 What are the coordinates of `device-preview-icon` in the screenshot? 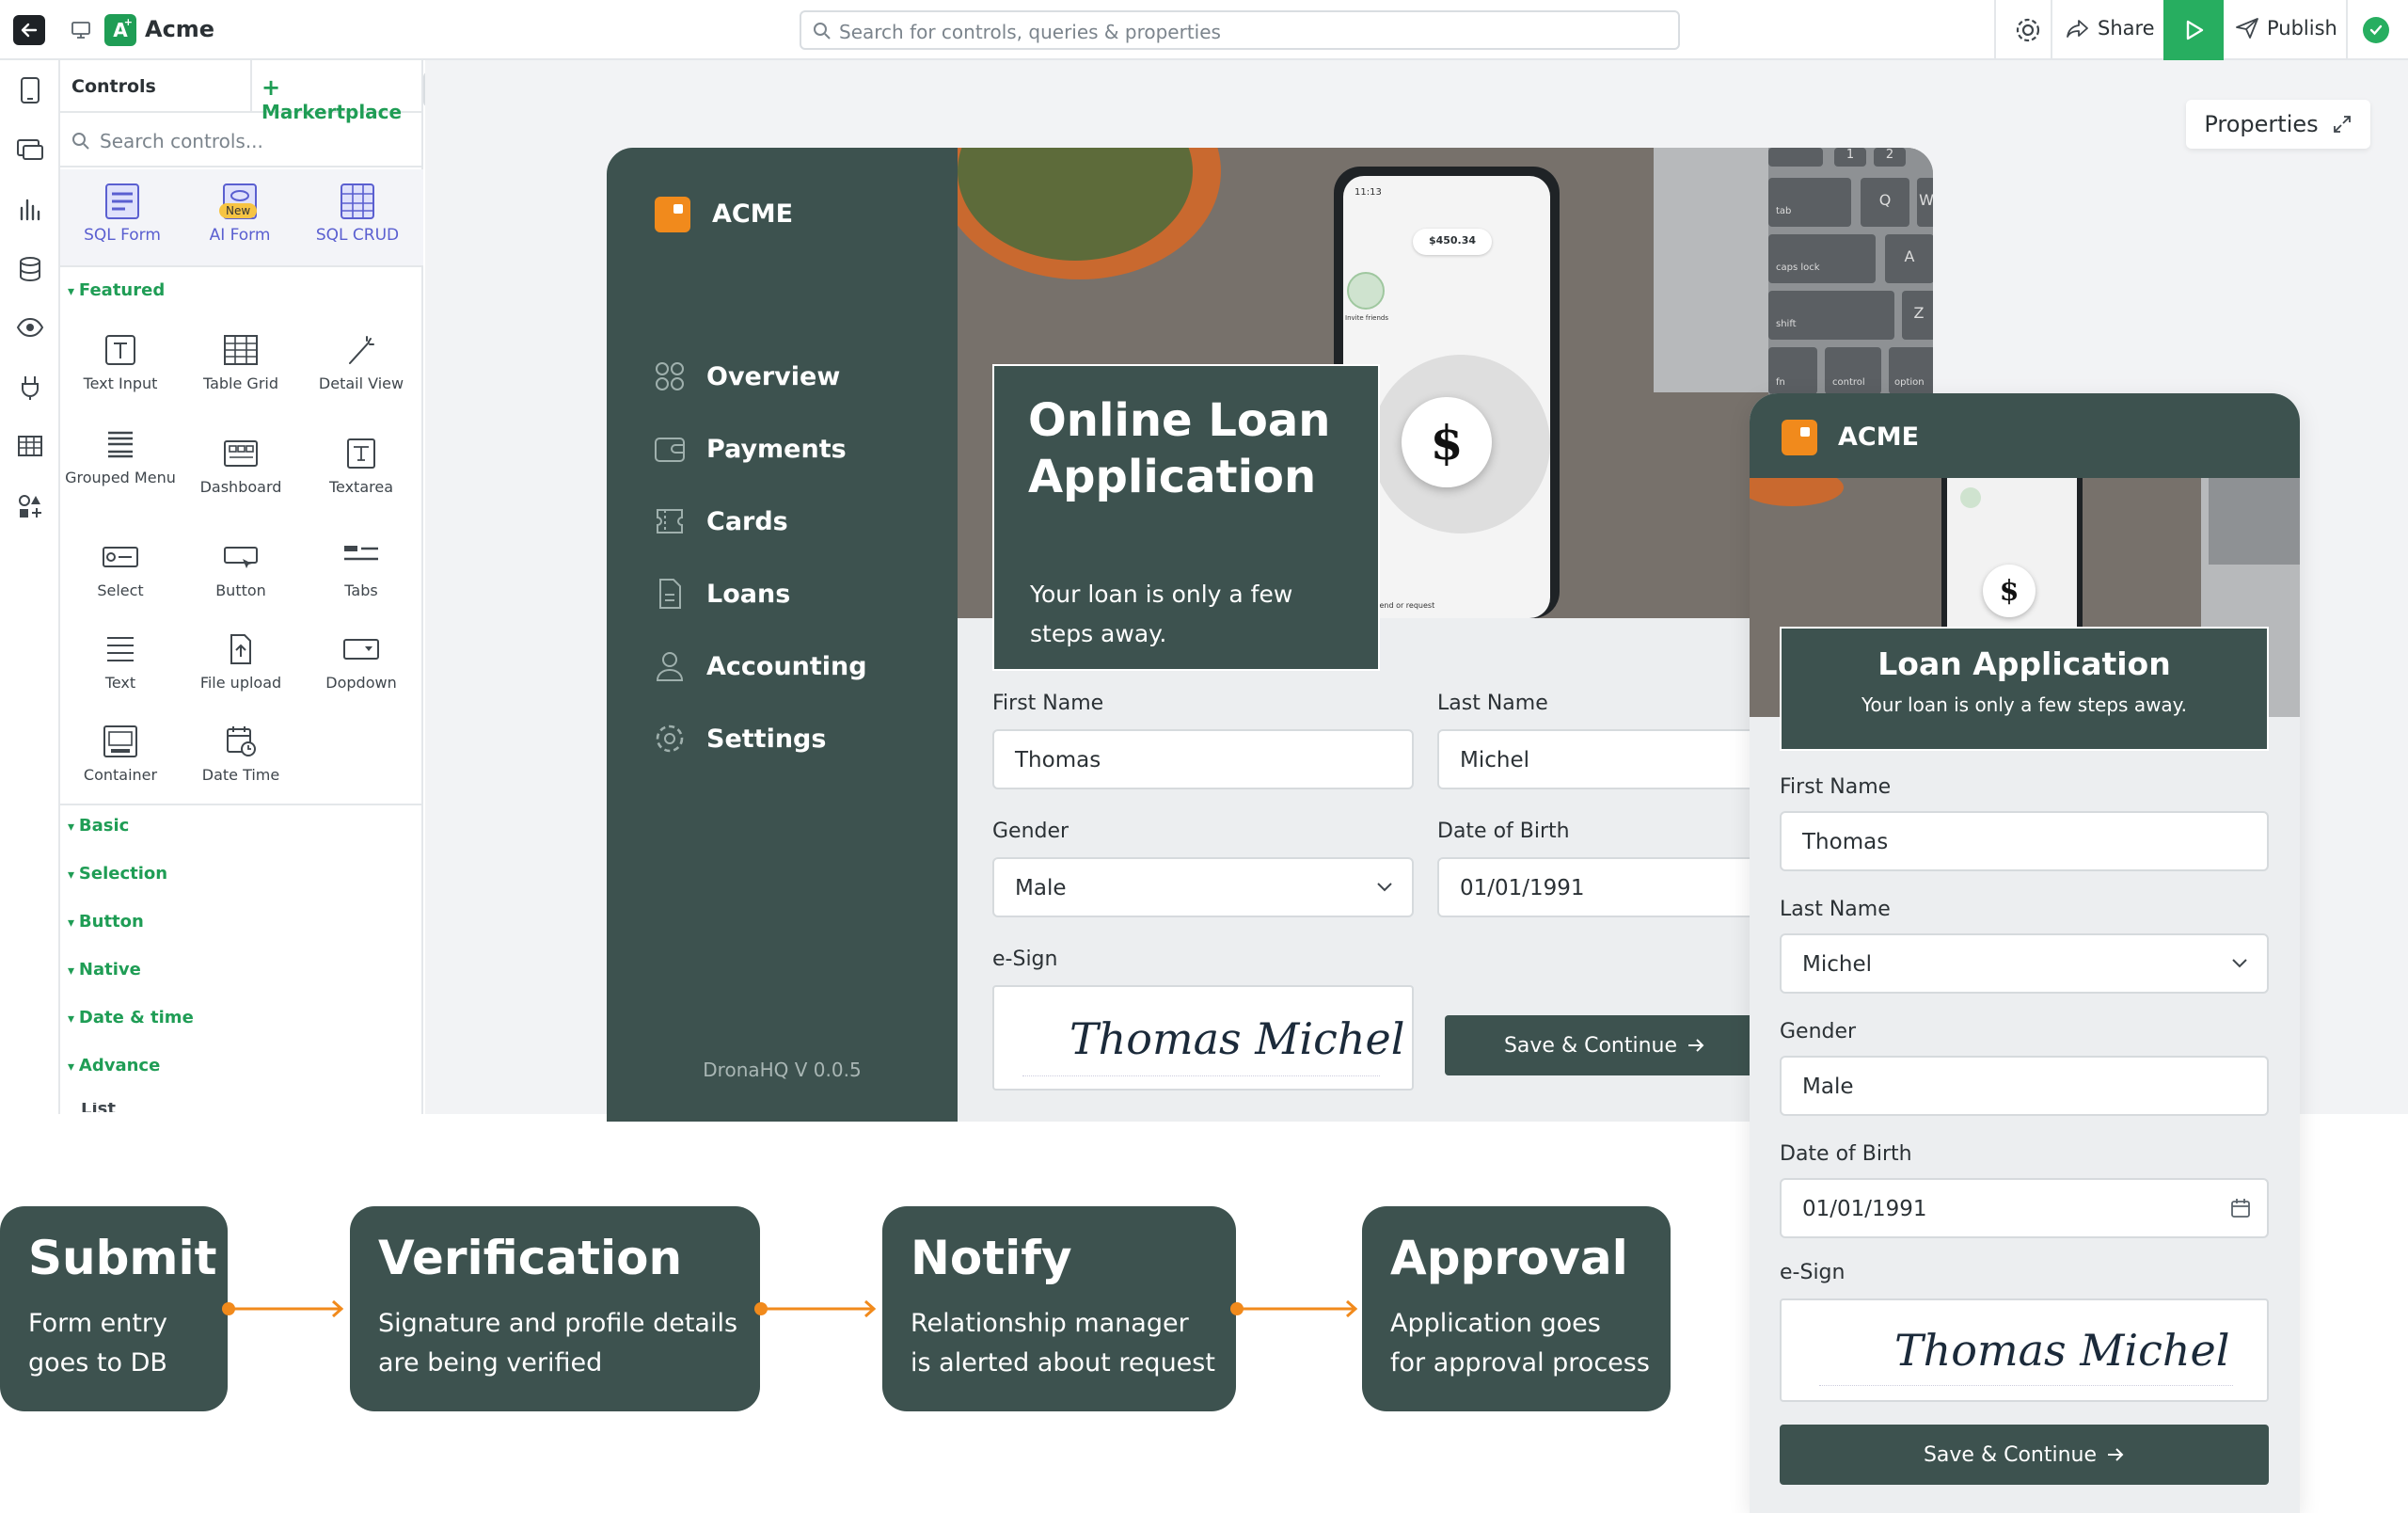 It's located at (81, 30).